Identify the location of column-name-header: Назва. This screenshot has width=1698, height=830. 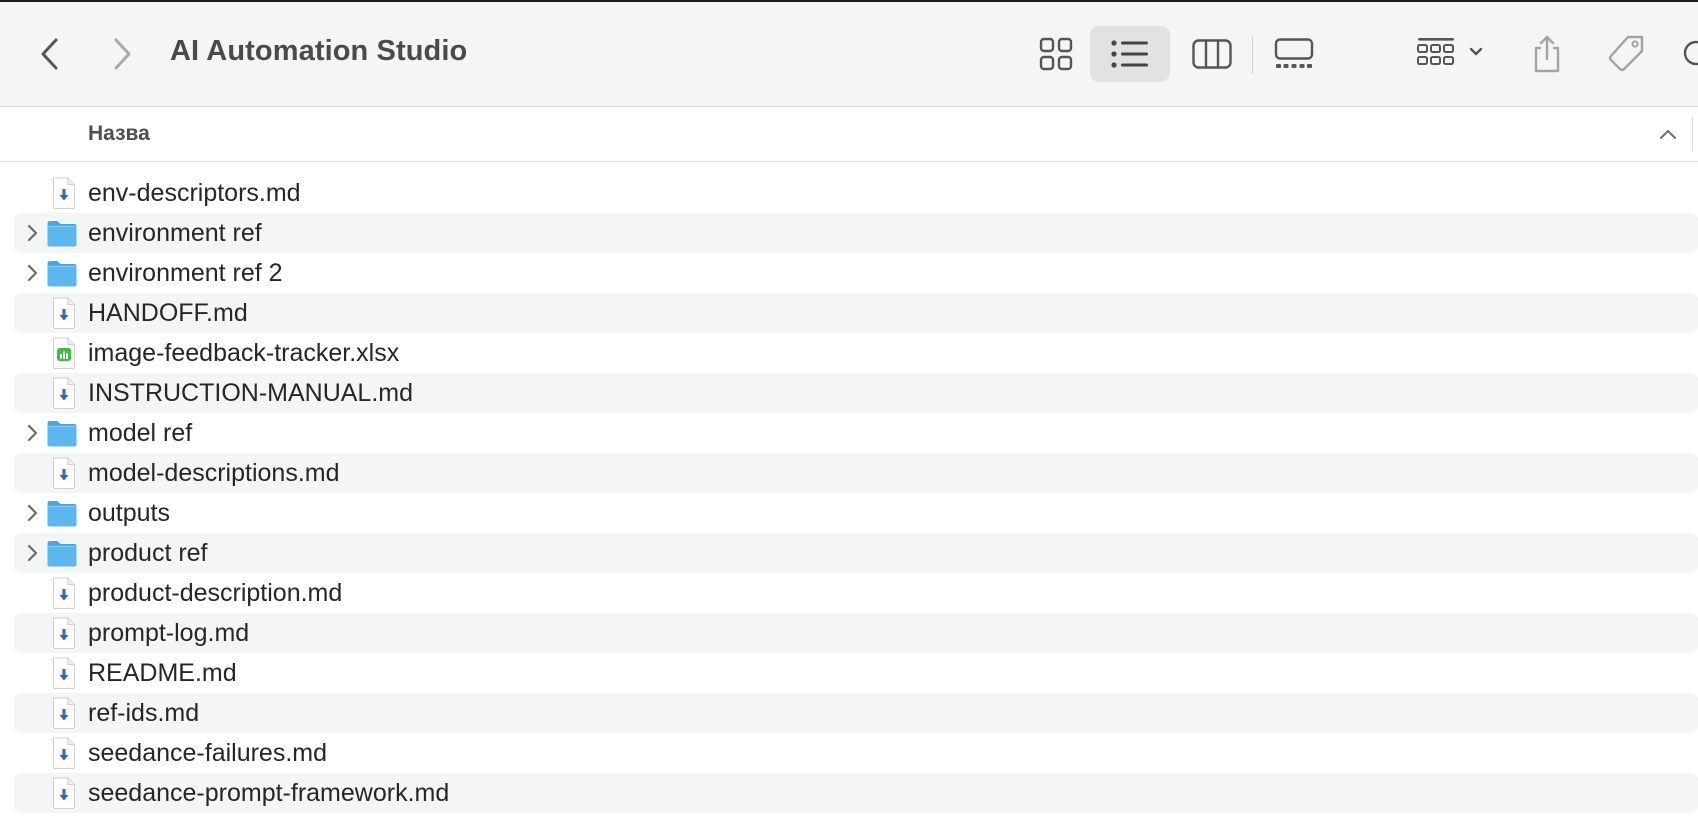
(119, 134).